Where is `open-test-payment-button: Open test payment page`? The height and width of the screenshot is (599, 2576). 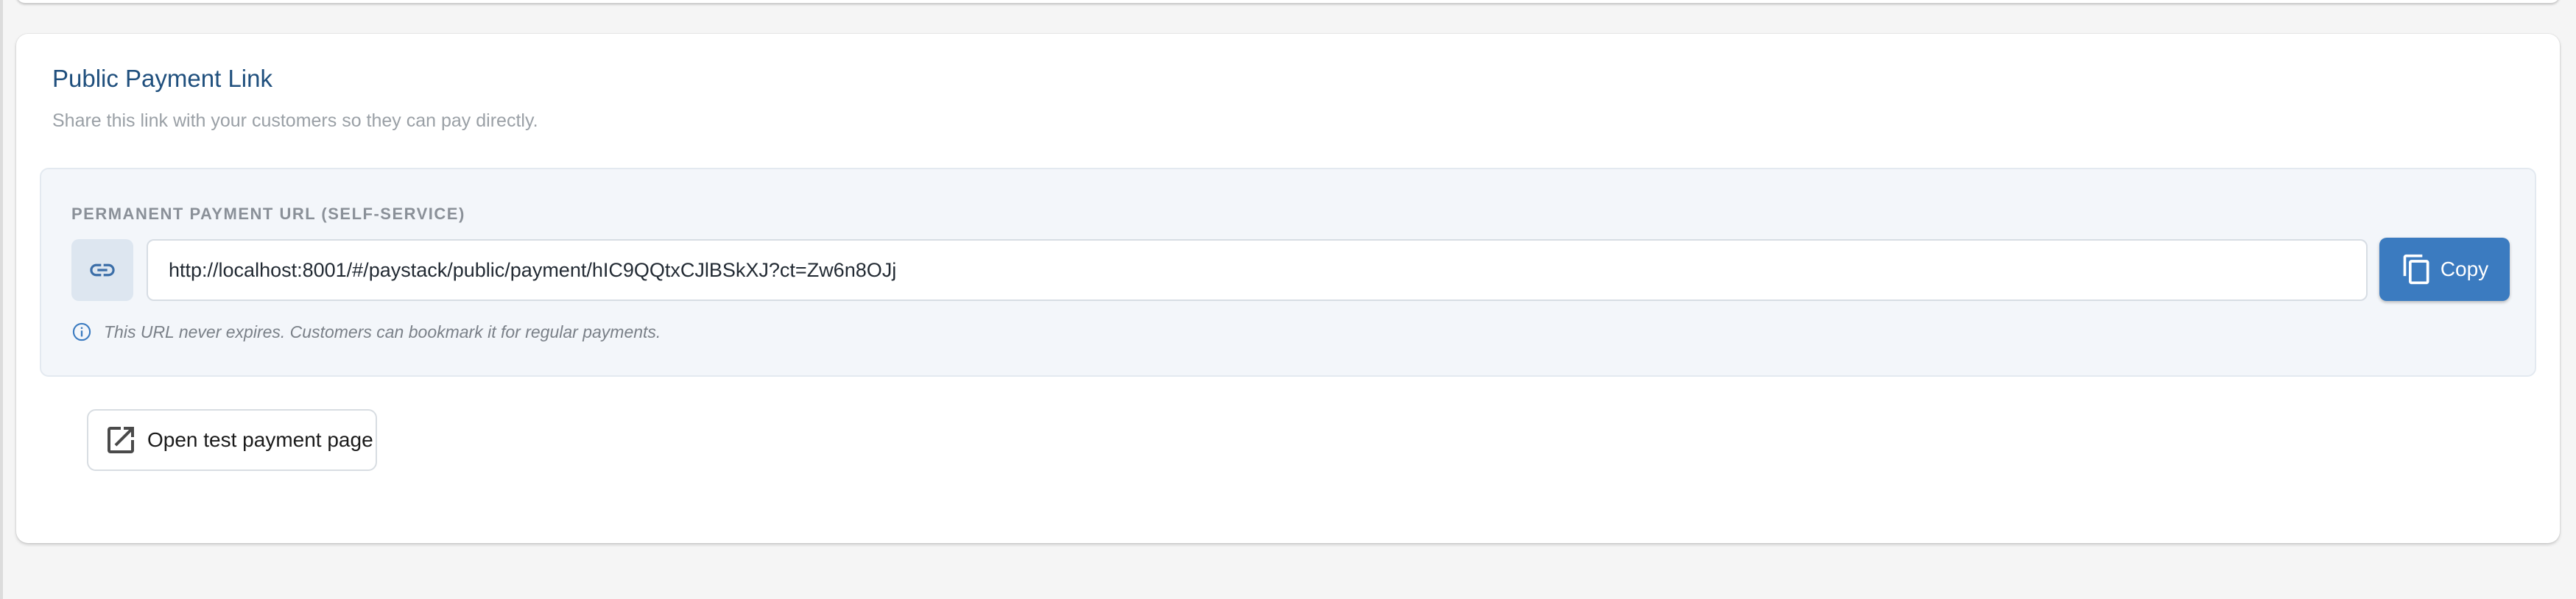
open-test-payment-button: Open test payment page is located at coordinates (232, 440).